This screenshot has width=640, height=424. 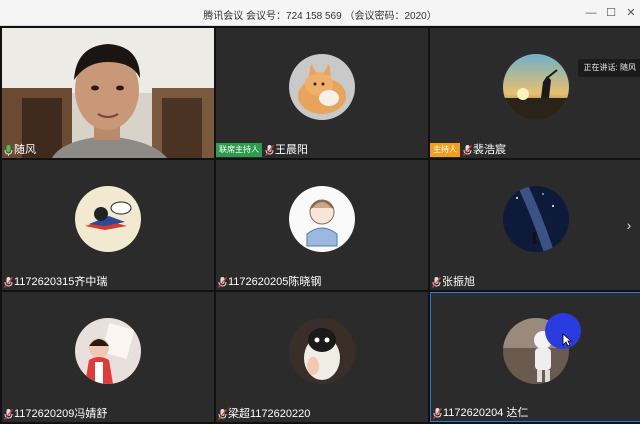 I want to click on participant-namebar: 梁超1172620220, so click(x=265, y=414).